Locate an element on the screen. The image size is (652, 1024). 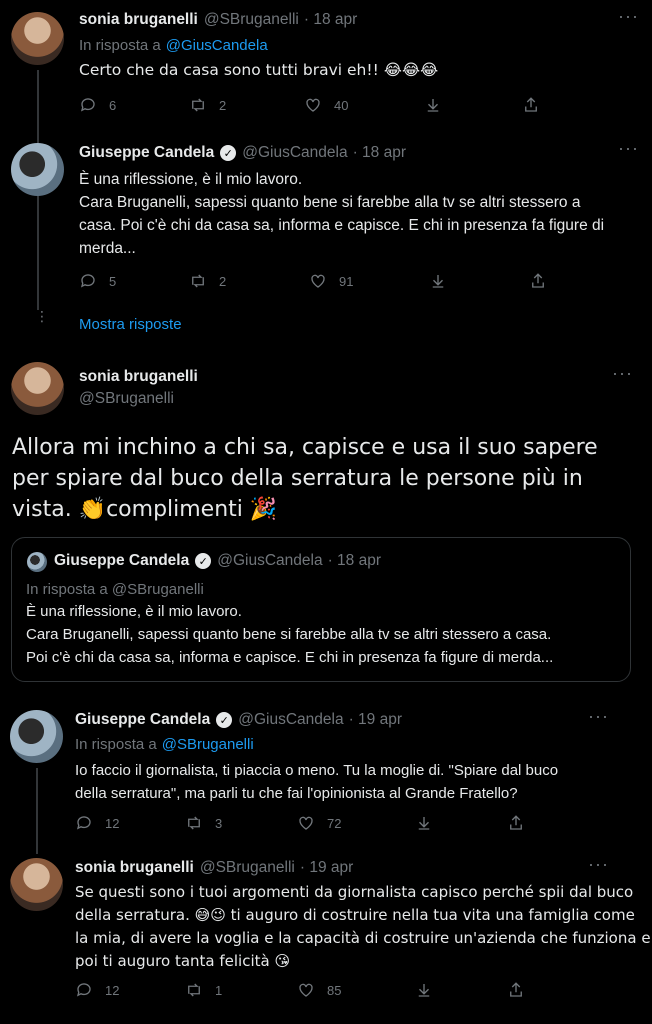
thread-line is located at coordinates (37, 811).